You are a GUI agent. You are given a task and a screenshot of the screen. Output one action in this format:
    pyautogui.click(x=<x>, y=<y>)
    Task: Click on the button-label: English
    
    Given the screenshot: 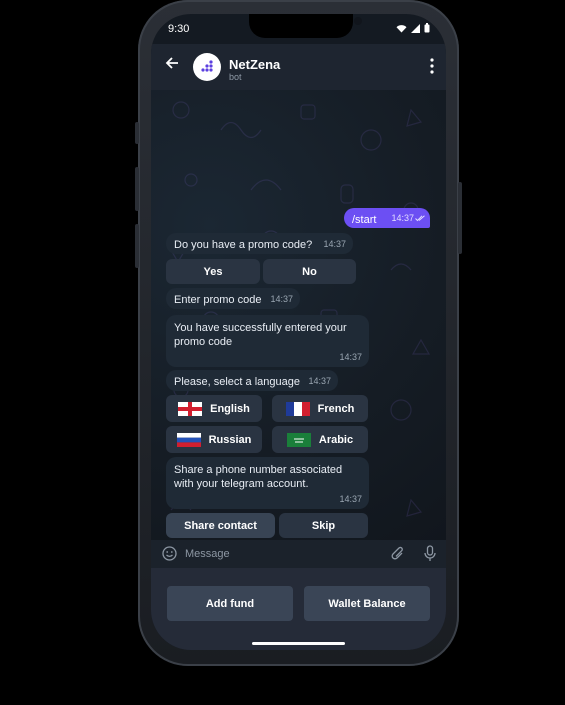 What is the action you would take?
    pyautogui.click(x=230, y=408)
    